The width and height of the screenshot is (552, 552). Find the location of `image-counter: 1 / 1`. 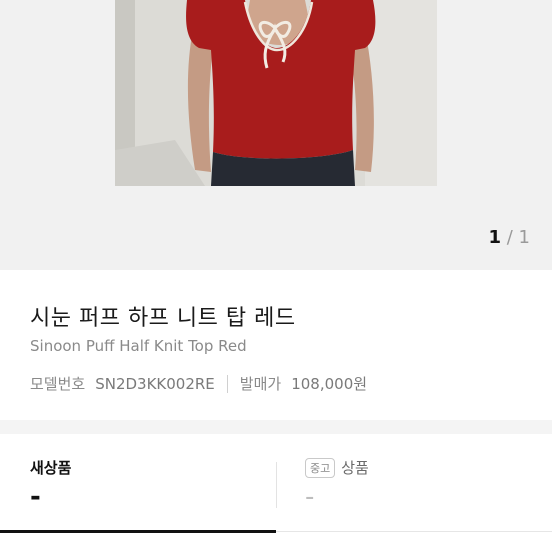

image-counter: 1 / 1 is located at coordinates (509, 237).